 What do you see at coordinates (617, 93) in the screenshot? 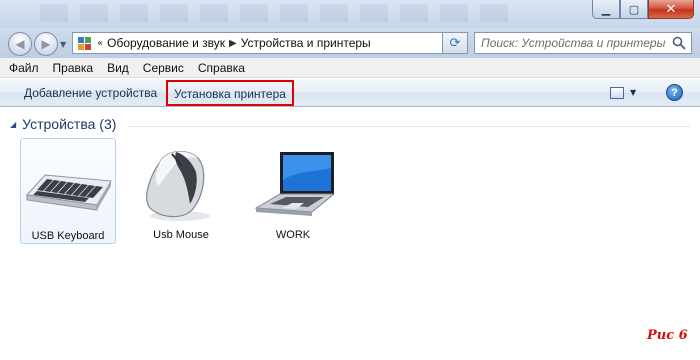
I see `change-view-icon` at bounding box center [617, 93].